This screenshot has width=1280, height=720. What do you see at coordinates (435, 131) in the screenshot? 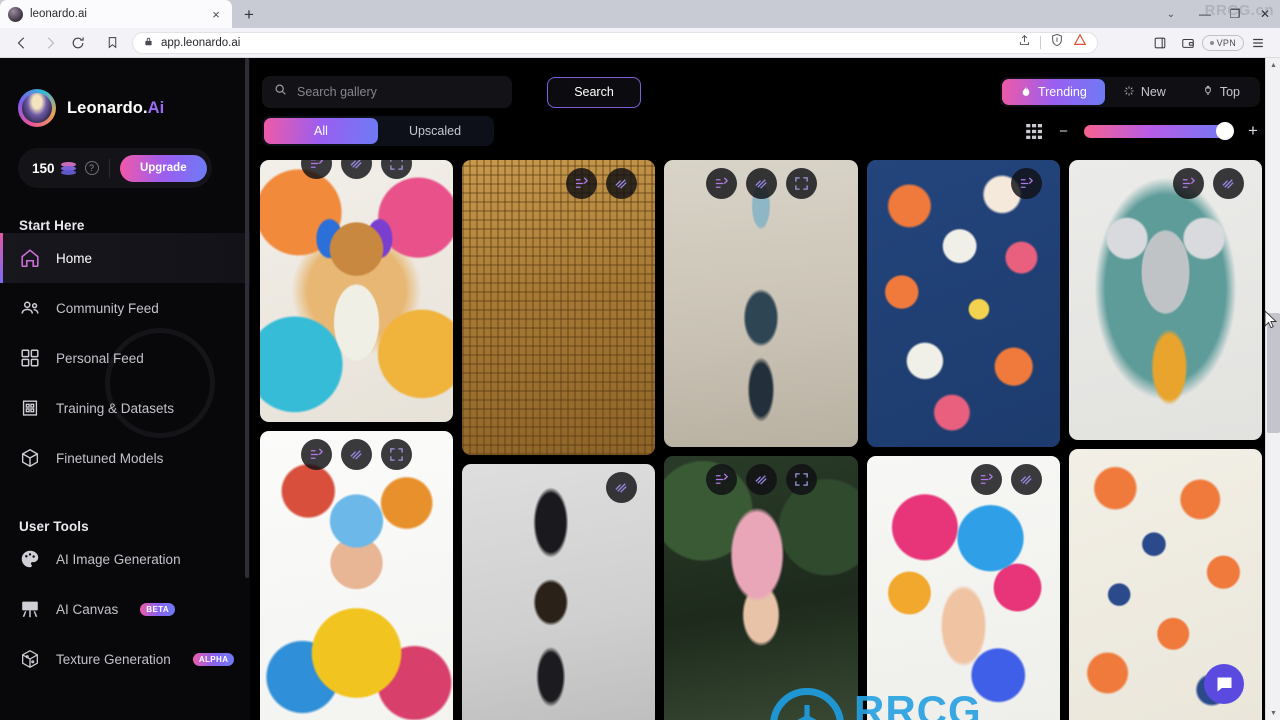
I see `tab-upscaled: Upscaled` at bounding box center [435, 131].